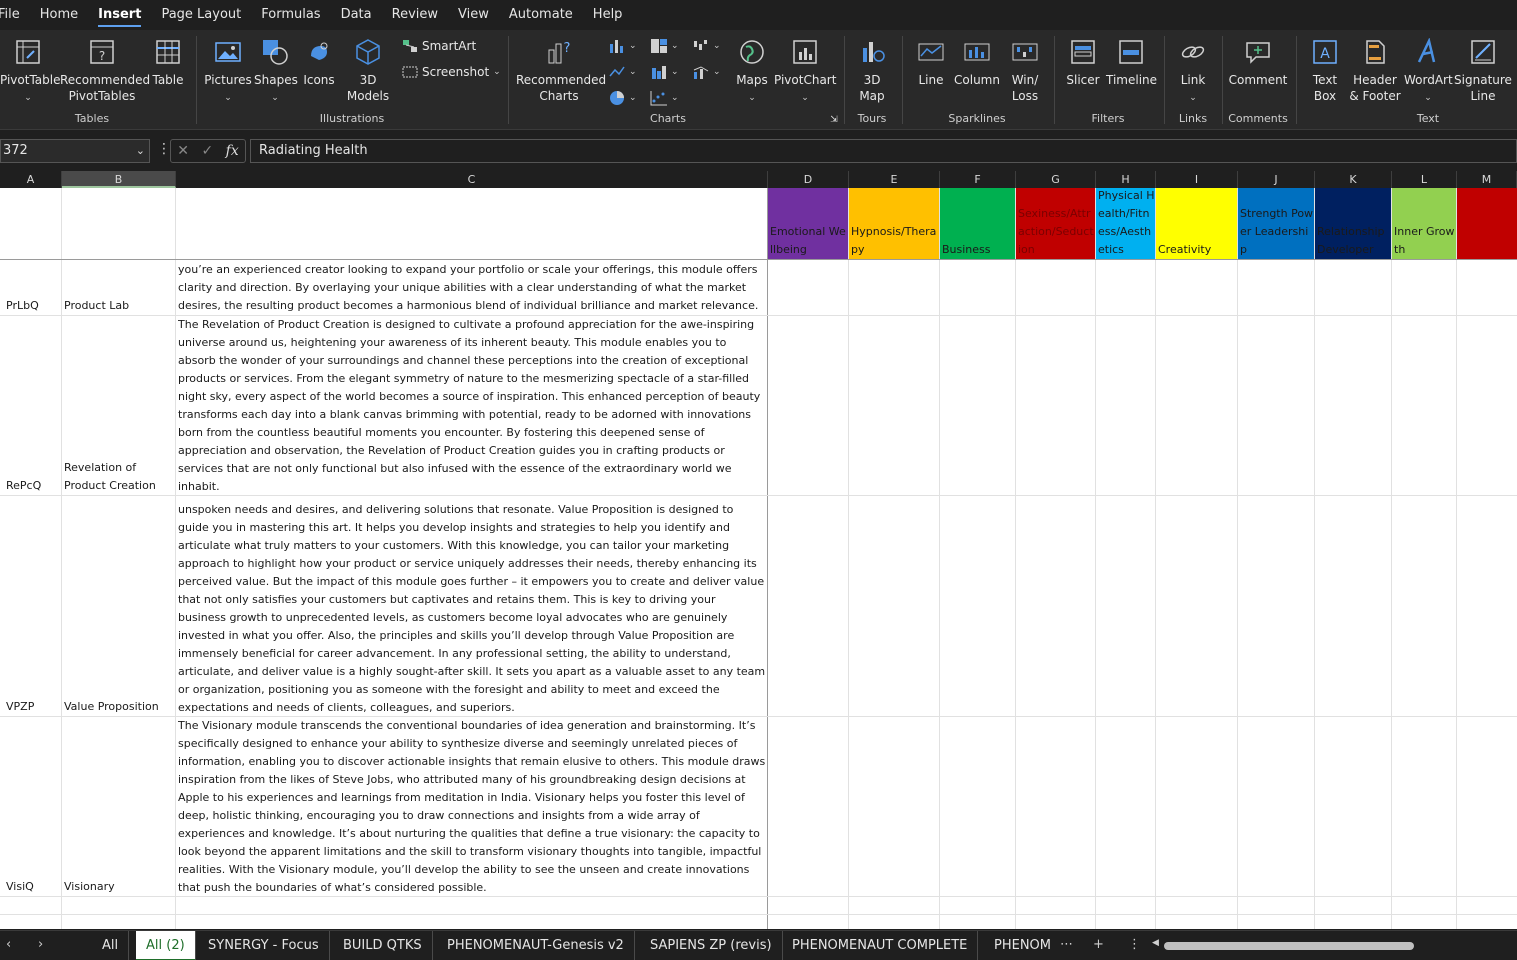 The width and height of the screenshot is (1517, 960). Describe the element at coordinates (1083, 63) in the screenshot. I see `slicer-button: Slicer` at that location.